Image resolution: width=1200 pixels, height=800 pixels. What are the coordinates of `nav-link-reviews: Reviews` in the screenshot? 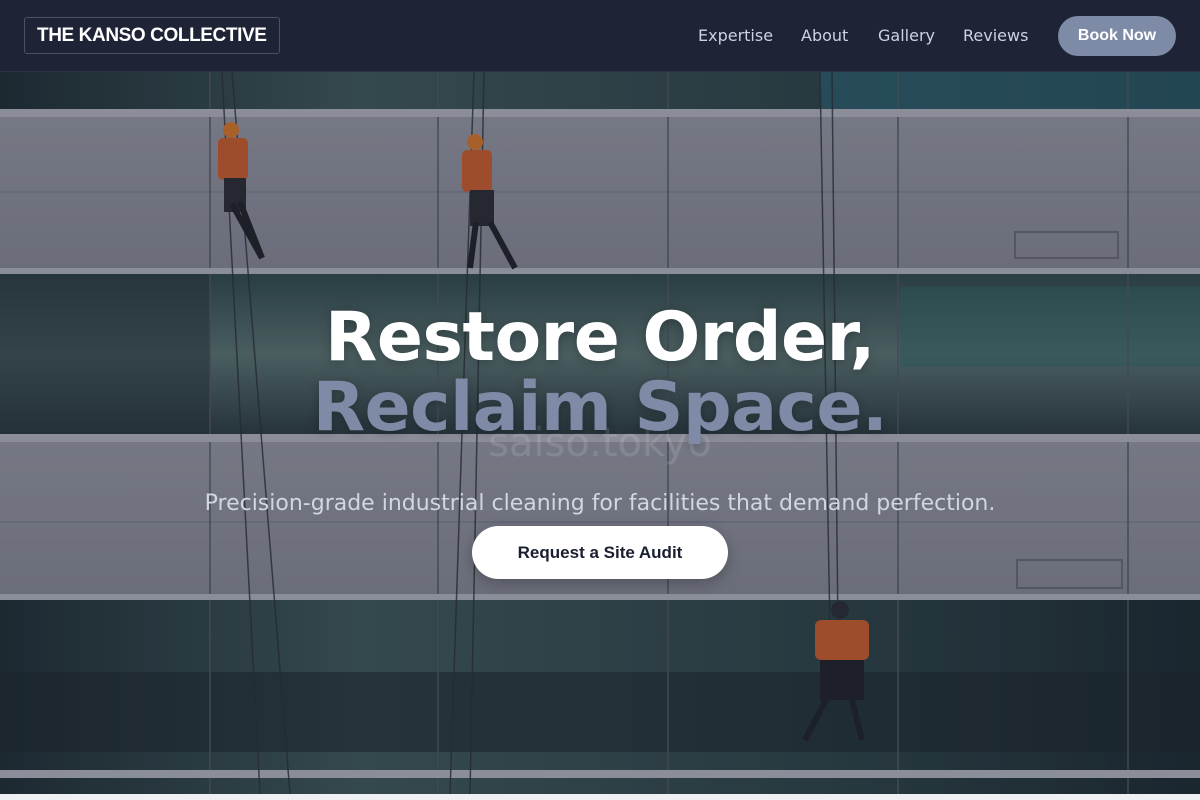 It's located at (995, 36).